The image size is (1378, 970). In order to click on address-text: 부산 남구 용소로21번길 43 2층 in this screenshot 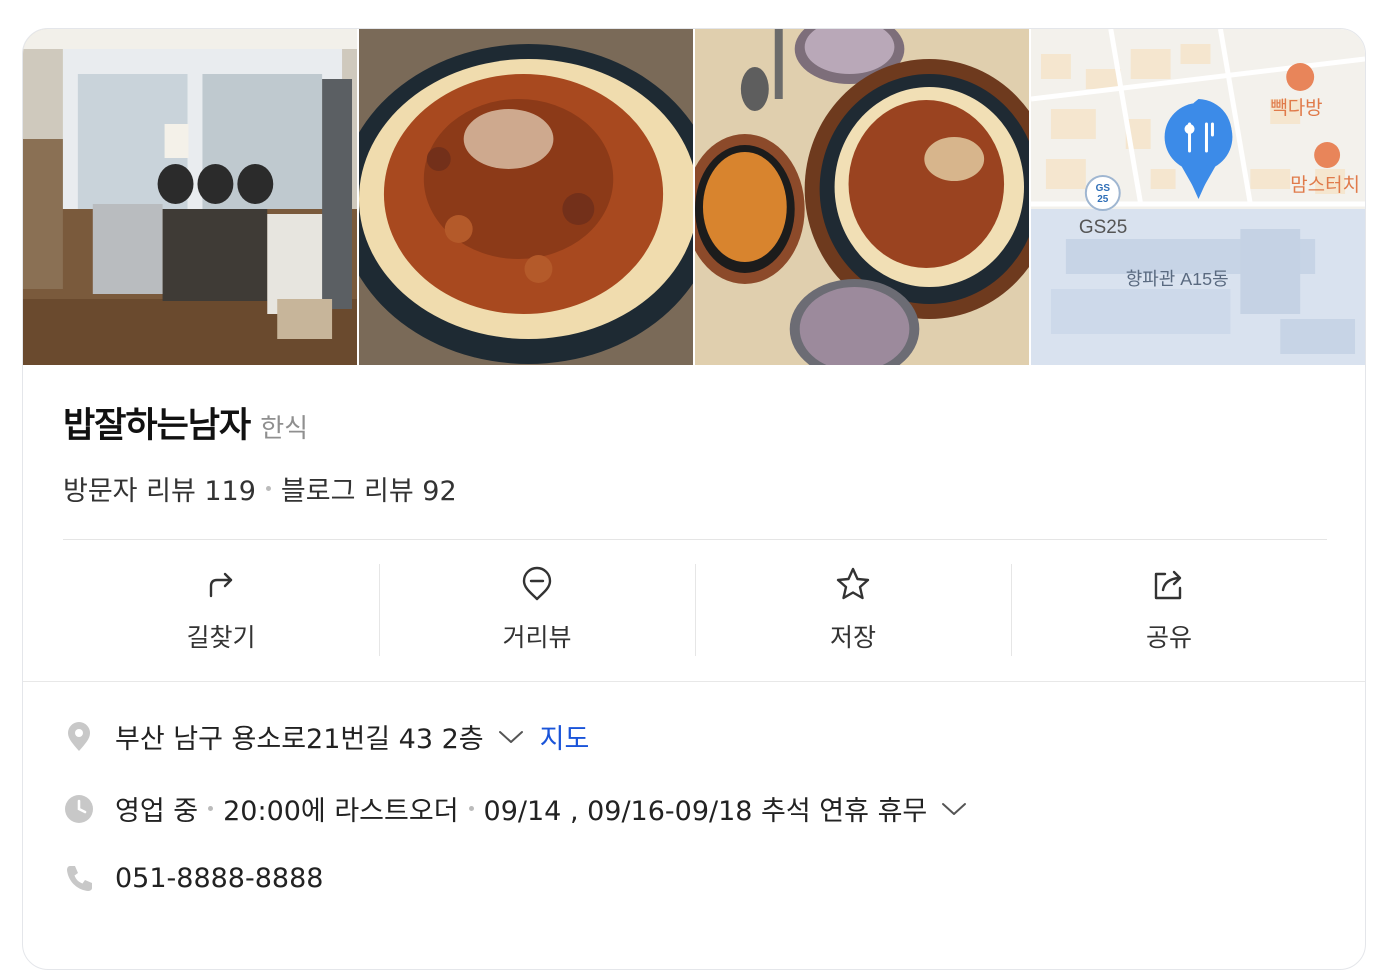, I will do `click(299, 736)`.